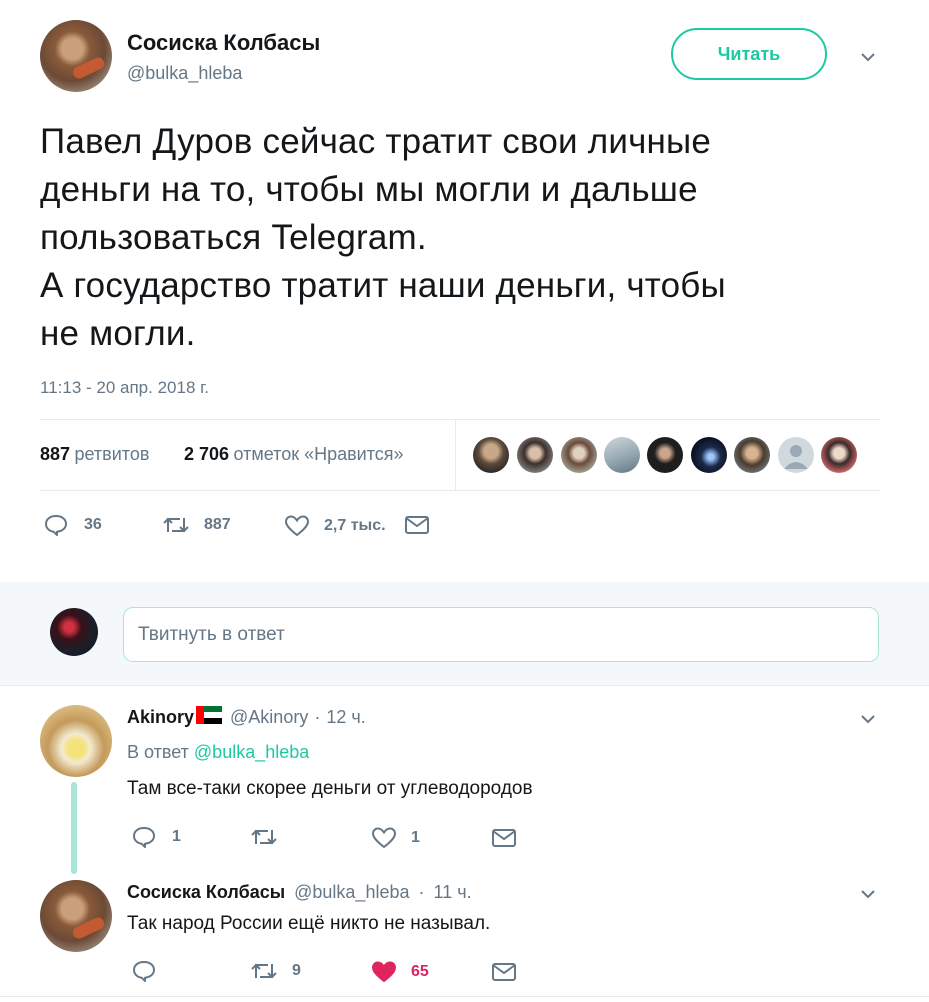 This screenshot has height=1002, width=929. I want to click on in-reply-handle: @bulka_hleba, so click(251, 752).